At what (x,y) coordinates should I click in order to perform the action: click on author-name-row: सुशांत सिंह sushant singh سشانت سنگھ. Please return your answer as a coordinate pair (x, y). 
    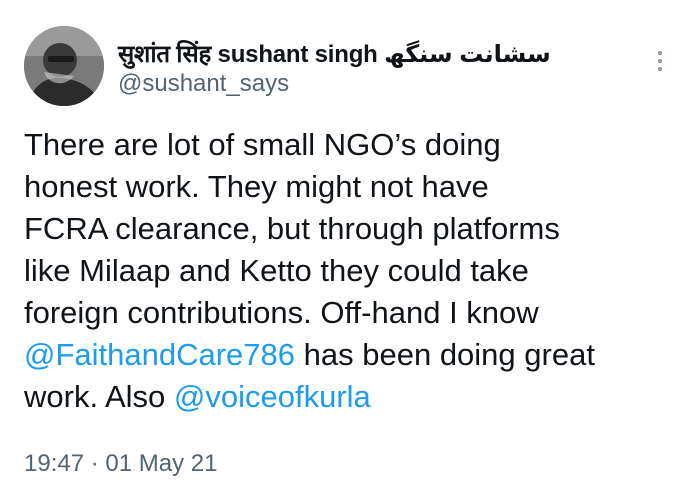
    Looking at the image, I should click on (334, 53).